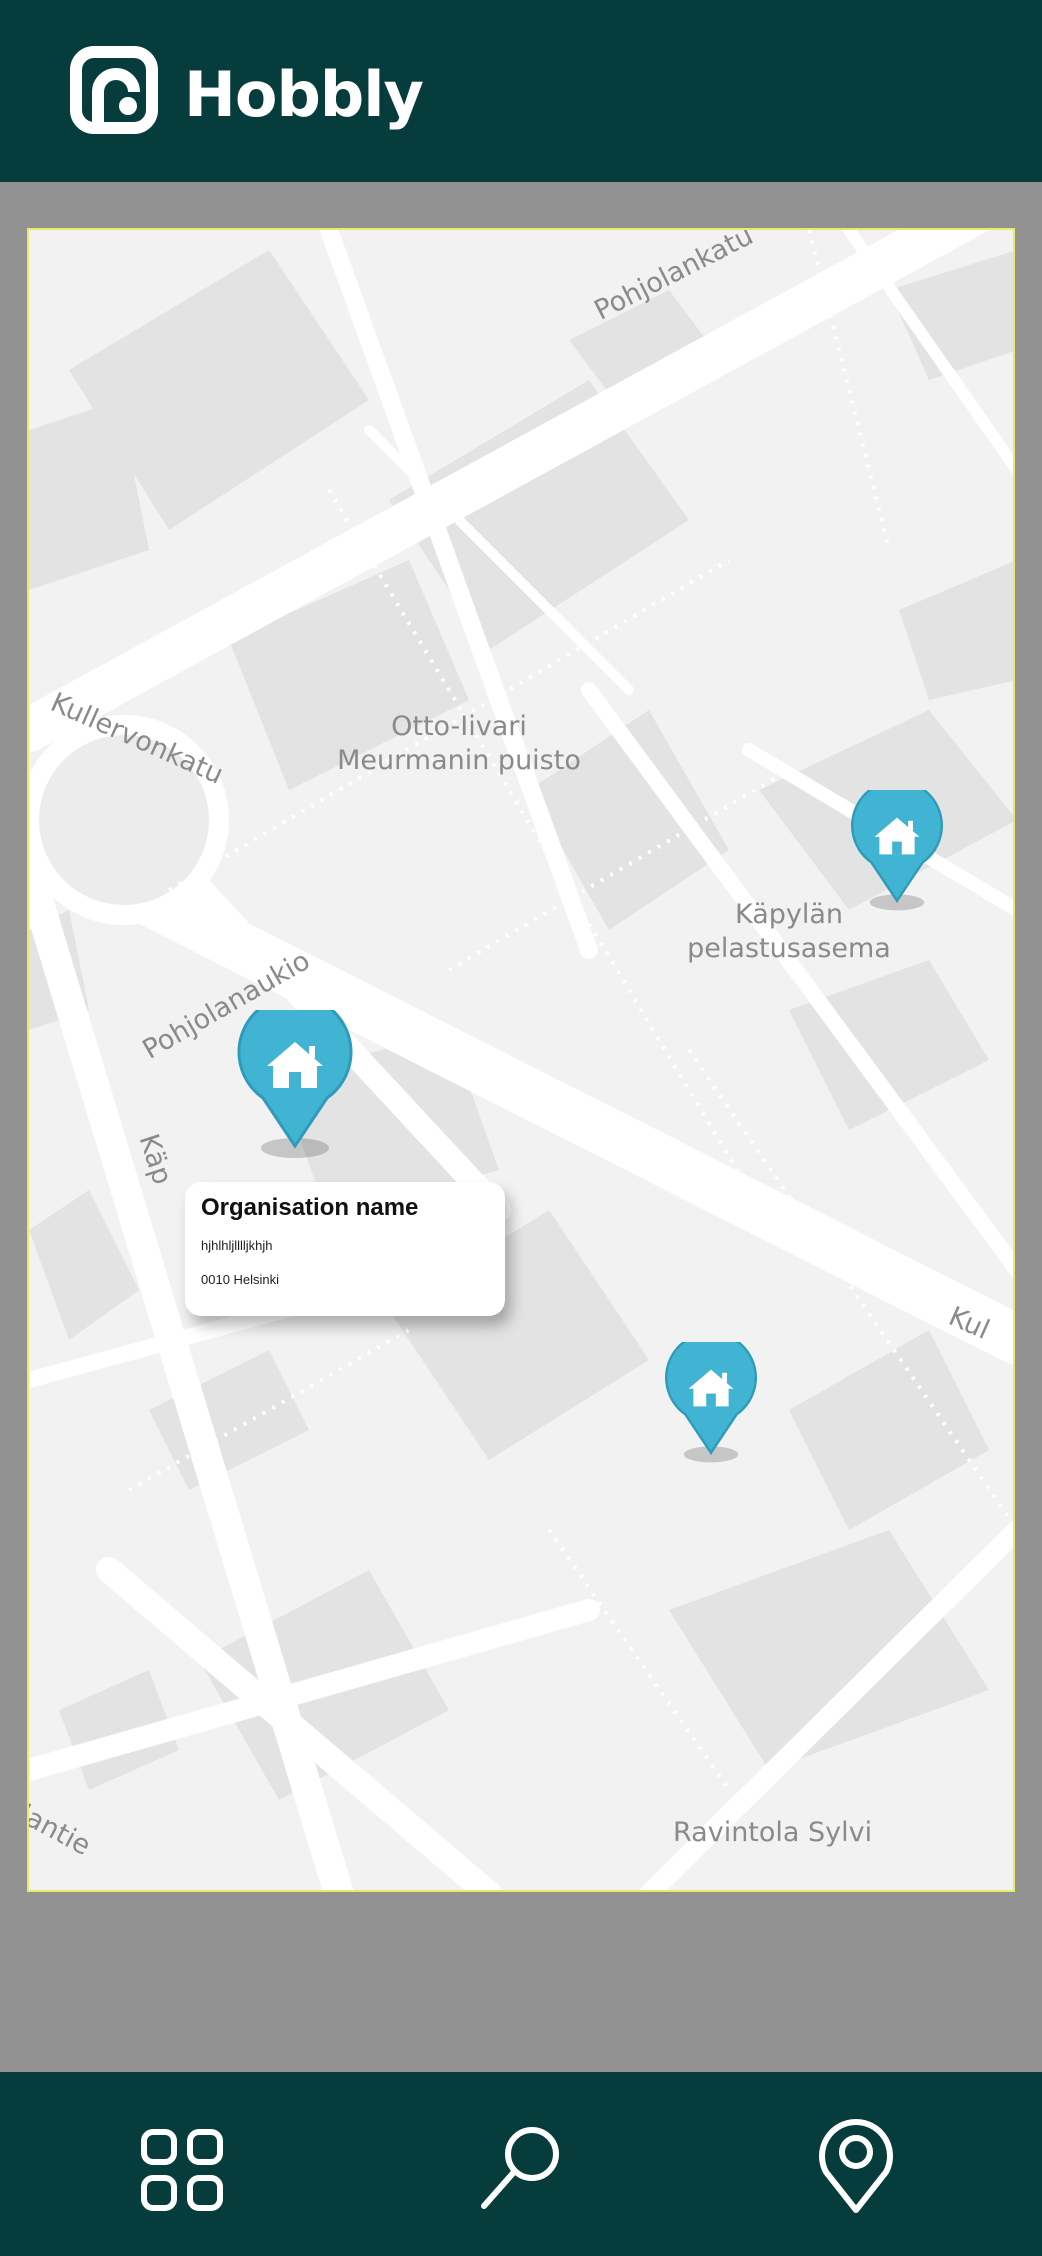  What do you see at coordinates (310, 1207) in the screenshot?
I see `organisation-name: Organisation name` at bounding box center [310, 1207].